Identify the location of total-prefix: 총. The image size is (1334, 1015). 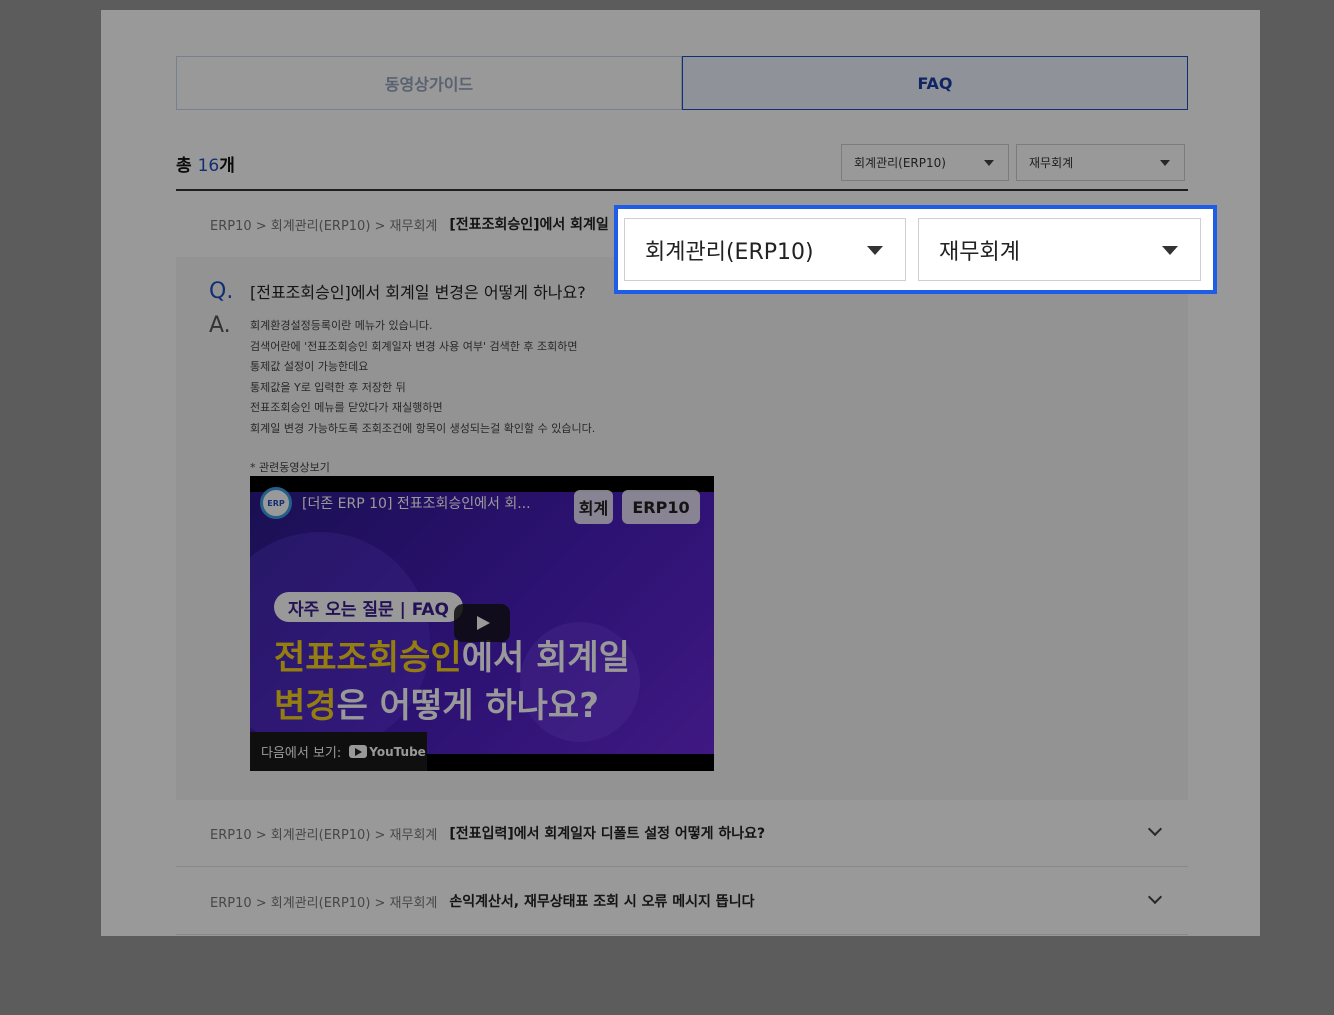
(184, 166).